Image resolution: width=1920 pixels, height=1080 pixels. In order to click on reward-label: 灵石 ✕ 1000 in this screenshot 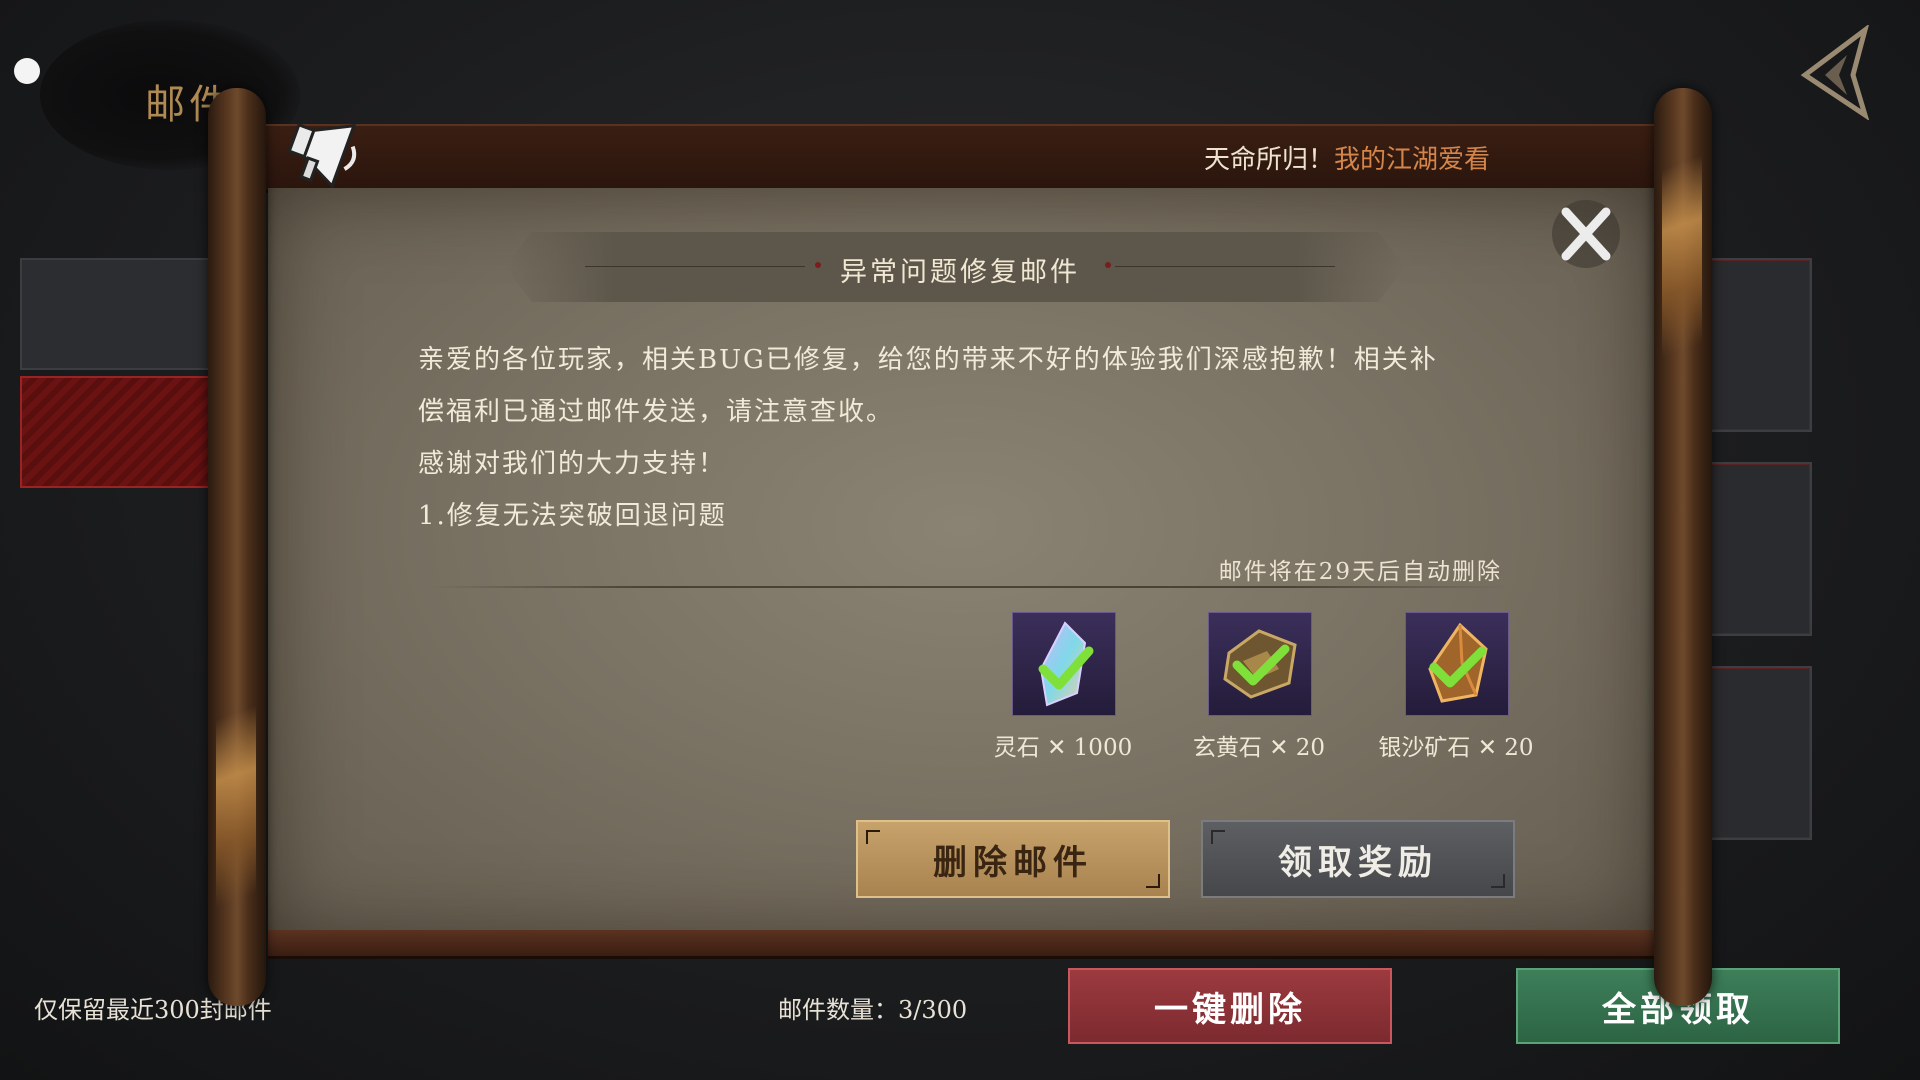, I will do `click(1063, 748)`.